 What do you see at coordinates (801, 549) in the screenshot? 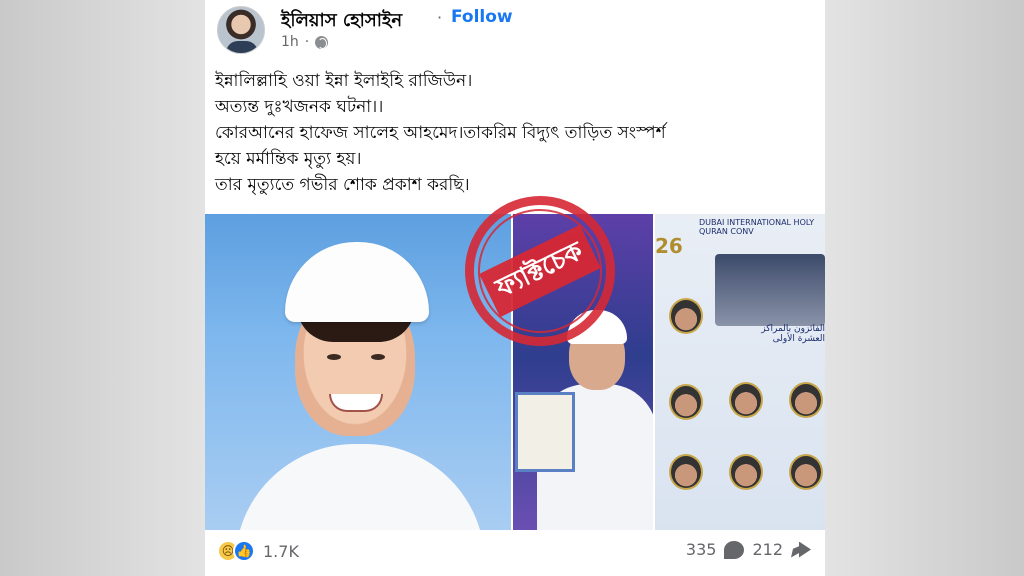
I see `share-icon` at bounding box center [801, 549].